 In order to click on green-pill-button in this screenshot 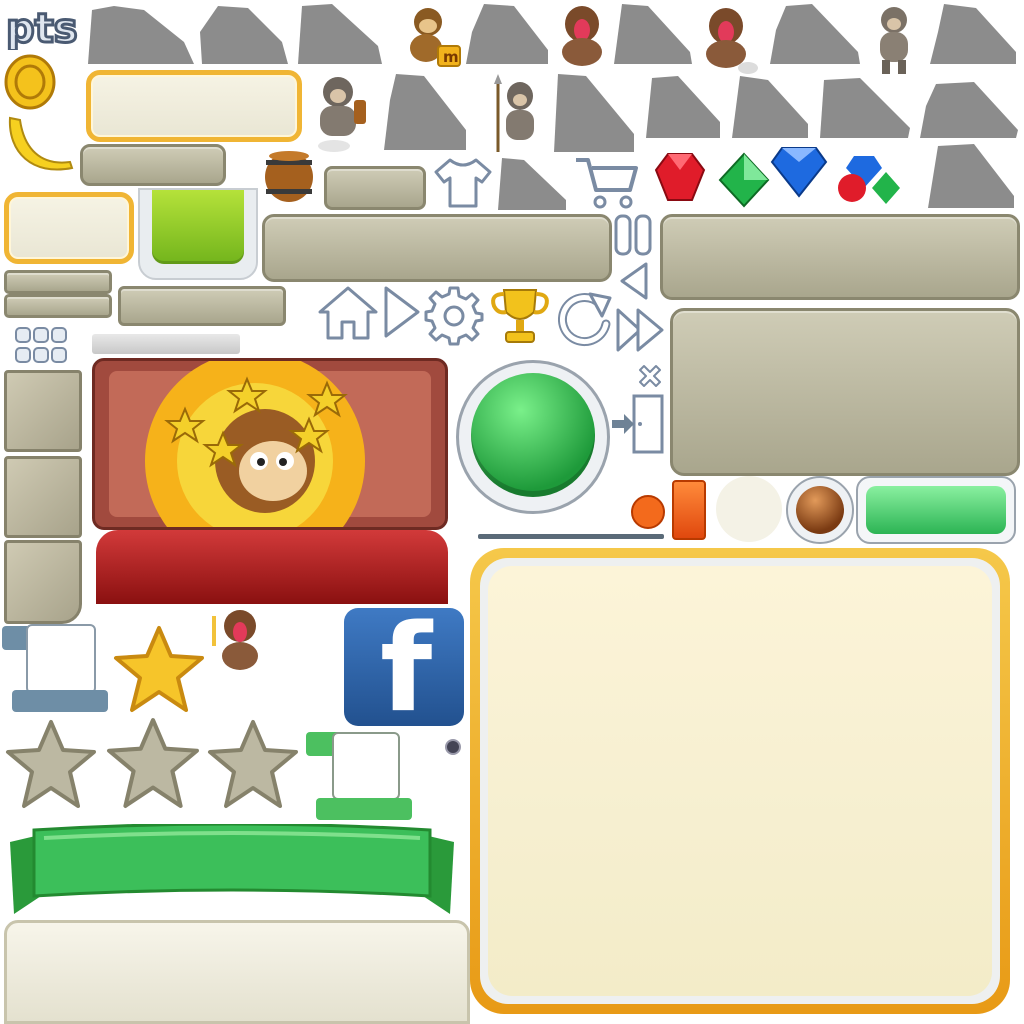, I will do `click(936, 510)`.